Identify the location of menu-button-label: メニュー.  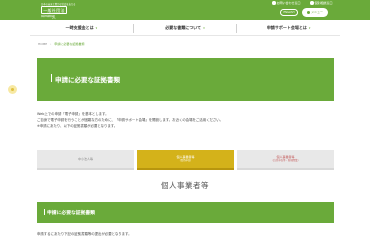
(316, 12).